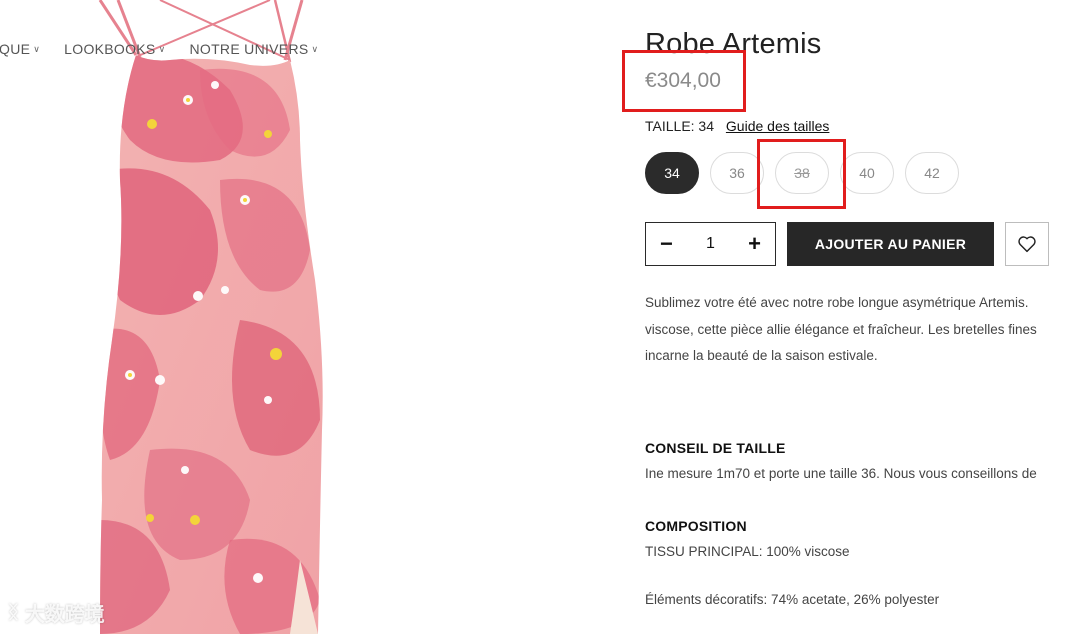 The width and height of the screenshot is (1080, 634). I want to click on decrease-quantity-button: −, so click(666, 244).